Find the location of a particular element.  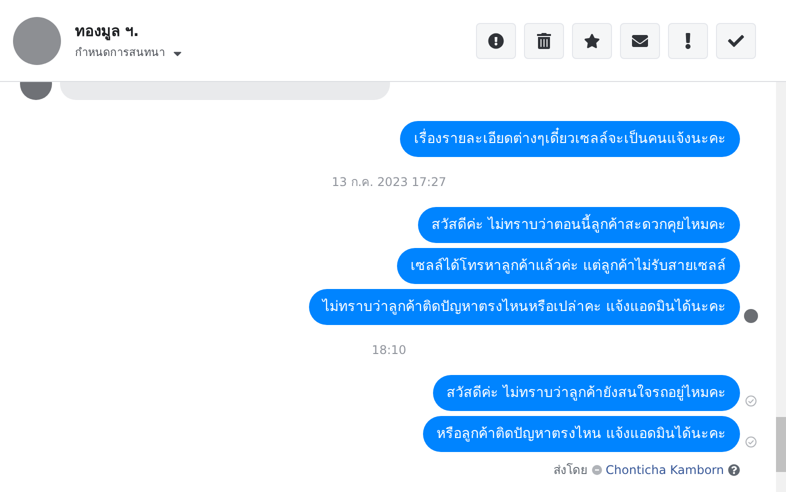

sent-by-label: ส่งโดย is located at coordinates (571, 470).